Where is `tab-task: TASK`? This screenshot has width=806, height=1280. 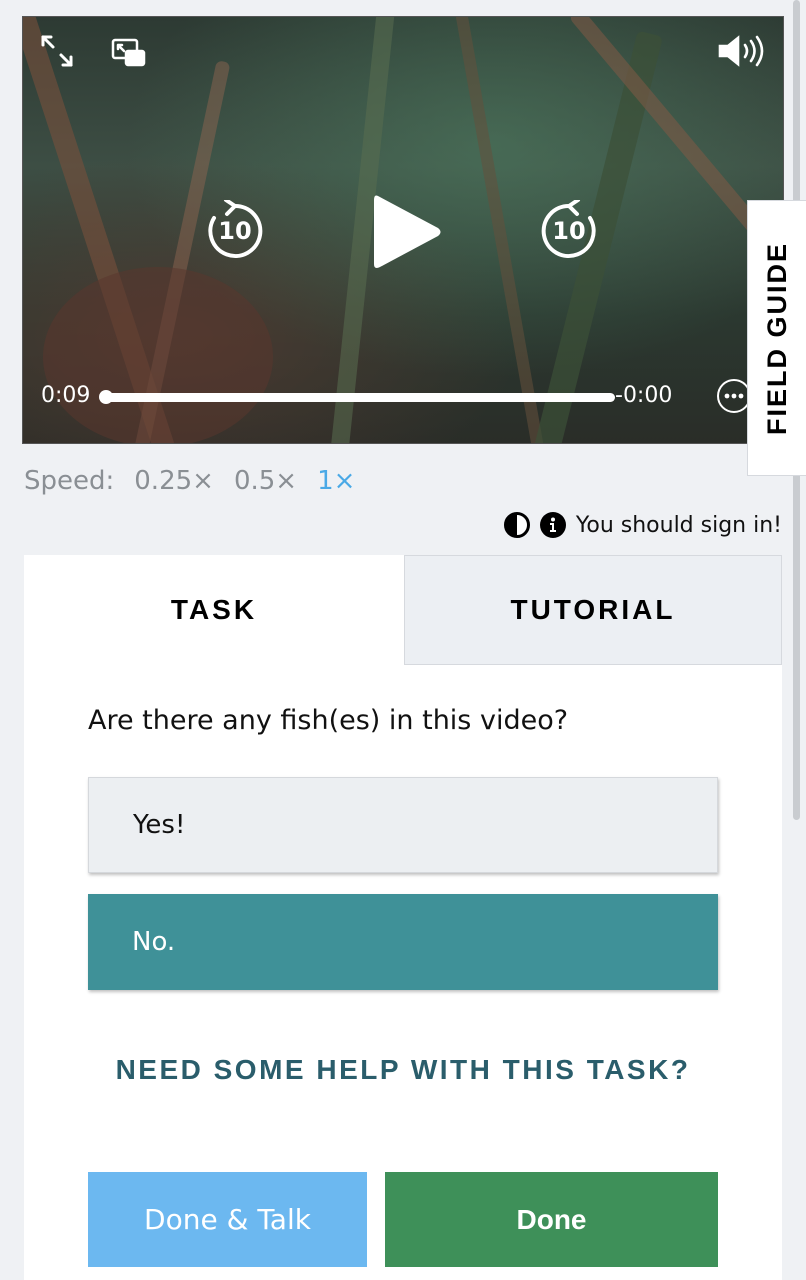
tab-task: TASK is located at coordinates (214, 610).